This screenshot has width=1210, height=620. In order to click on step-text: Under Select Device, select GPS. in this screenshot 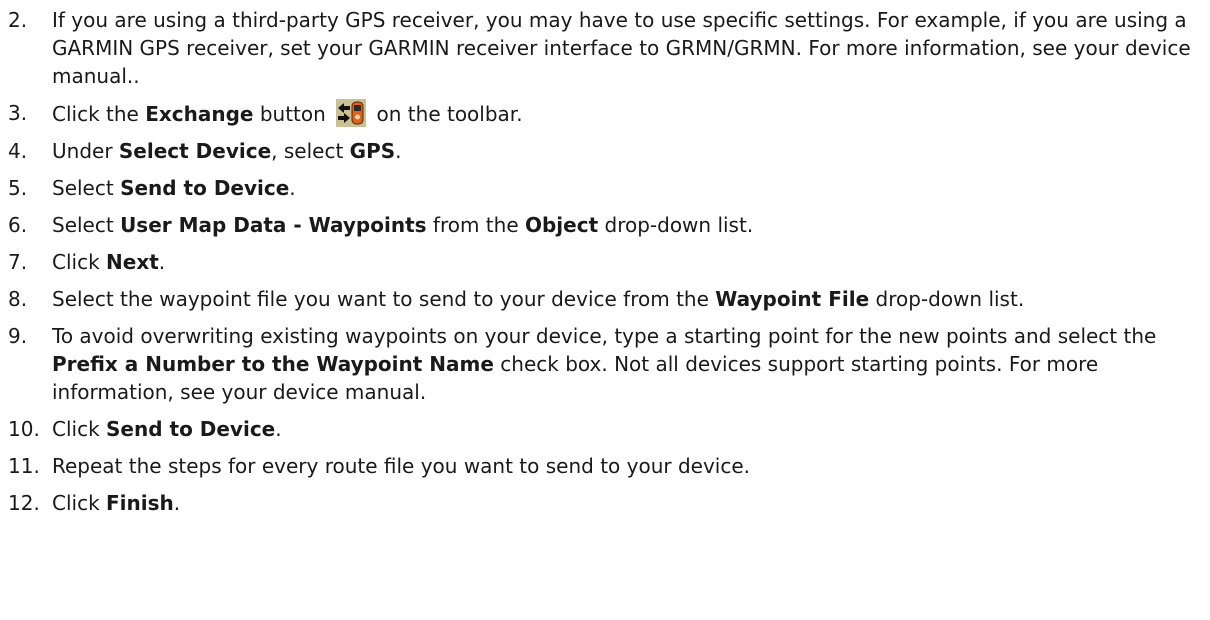, I will do `click(227, 151)`.